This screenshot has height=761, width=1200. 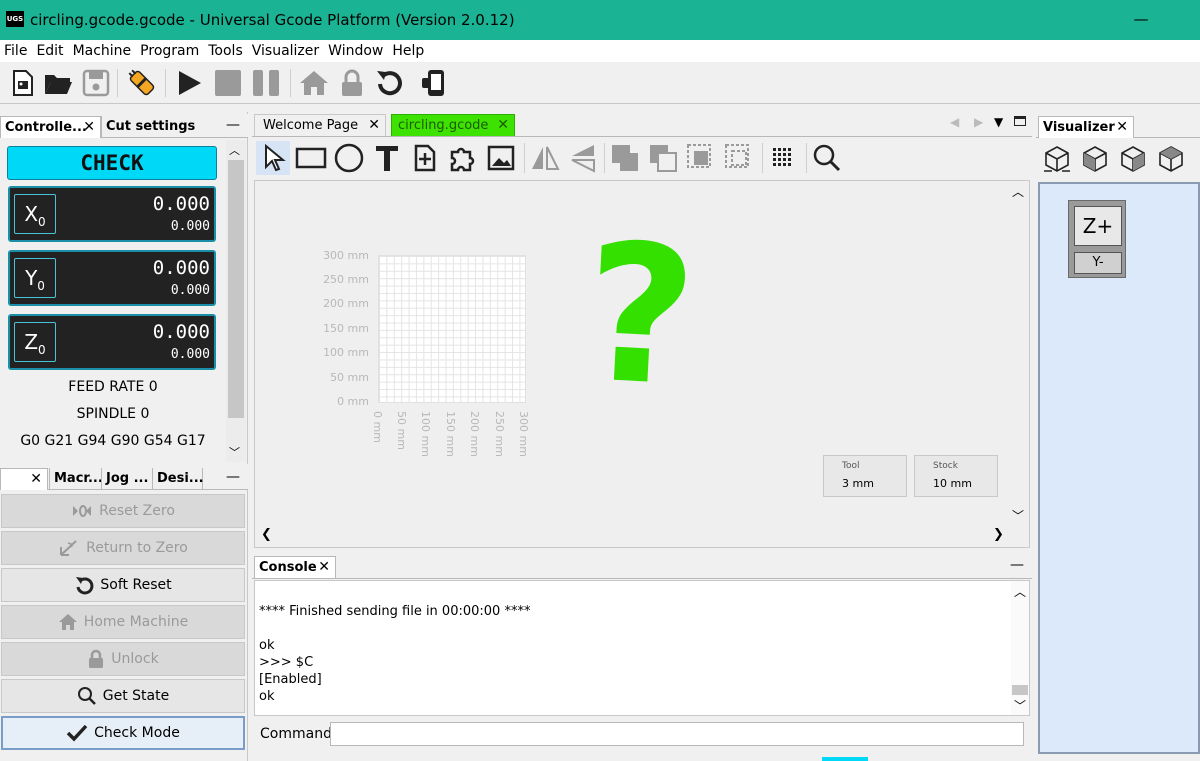 What do you see at coordinates (123, 622) in the screenshot?
I see `home-machine-button: Home Machine` at bounding box center [123, 622].